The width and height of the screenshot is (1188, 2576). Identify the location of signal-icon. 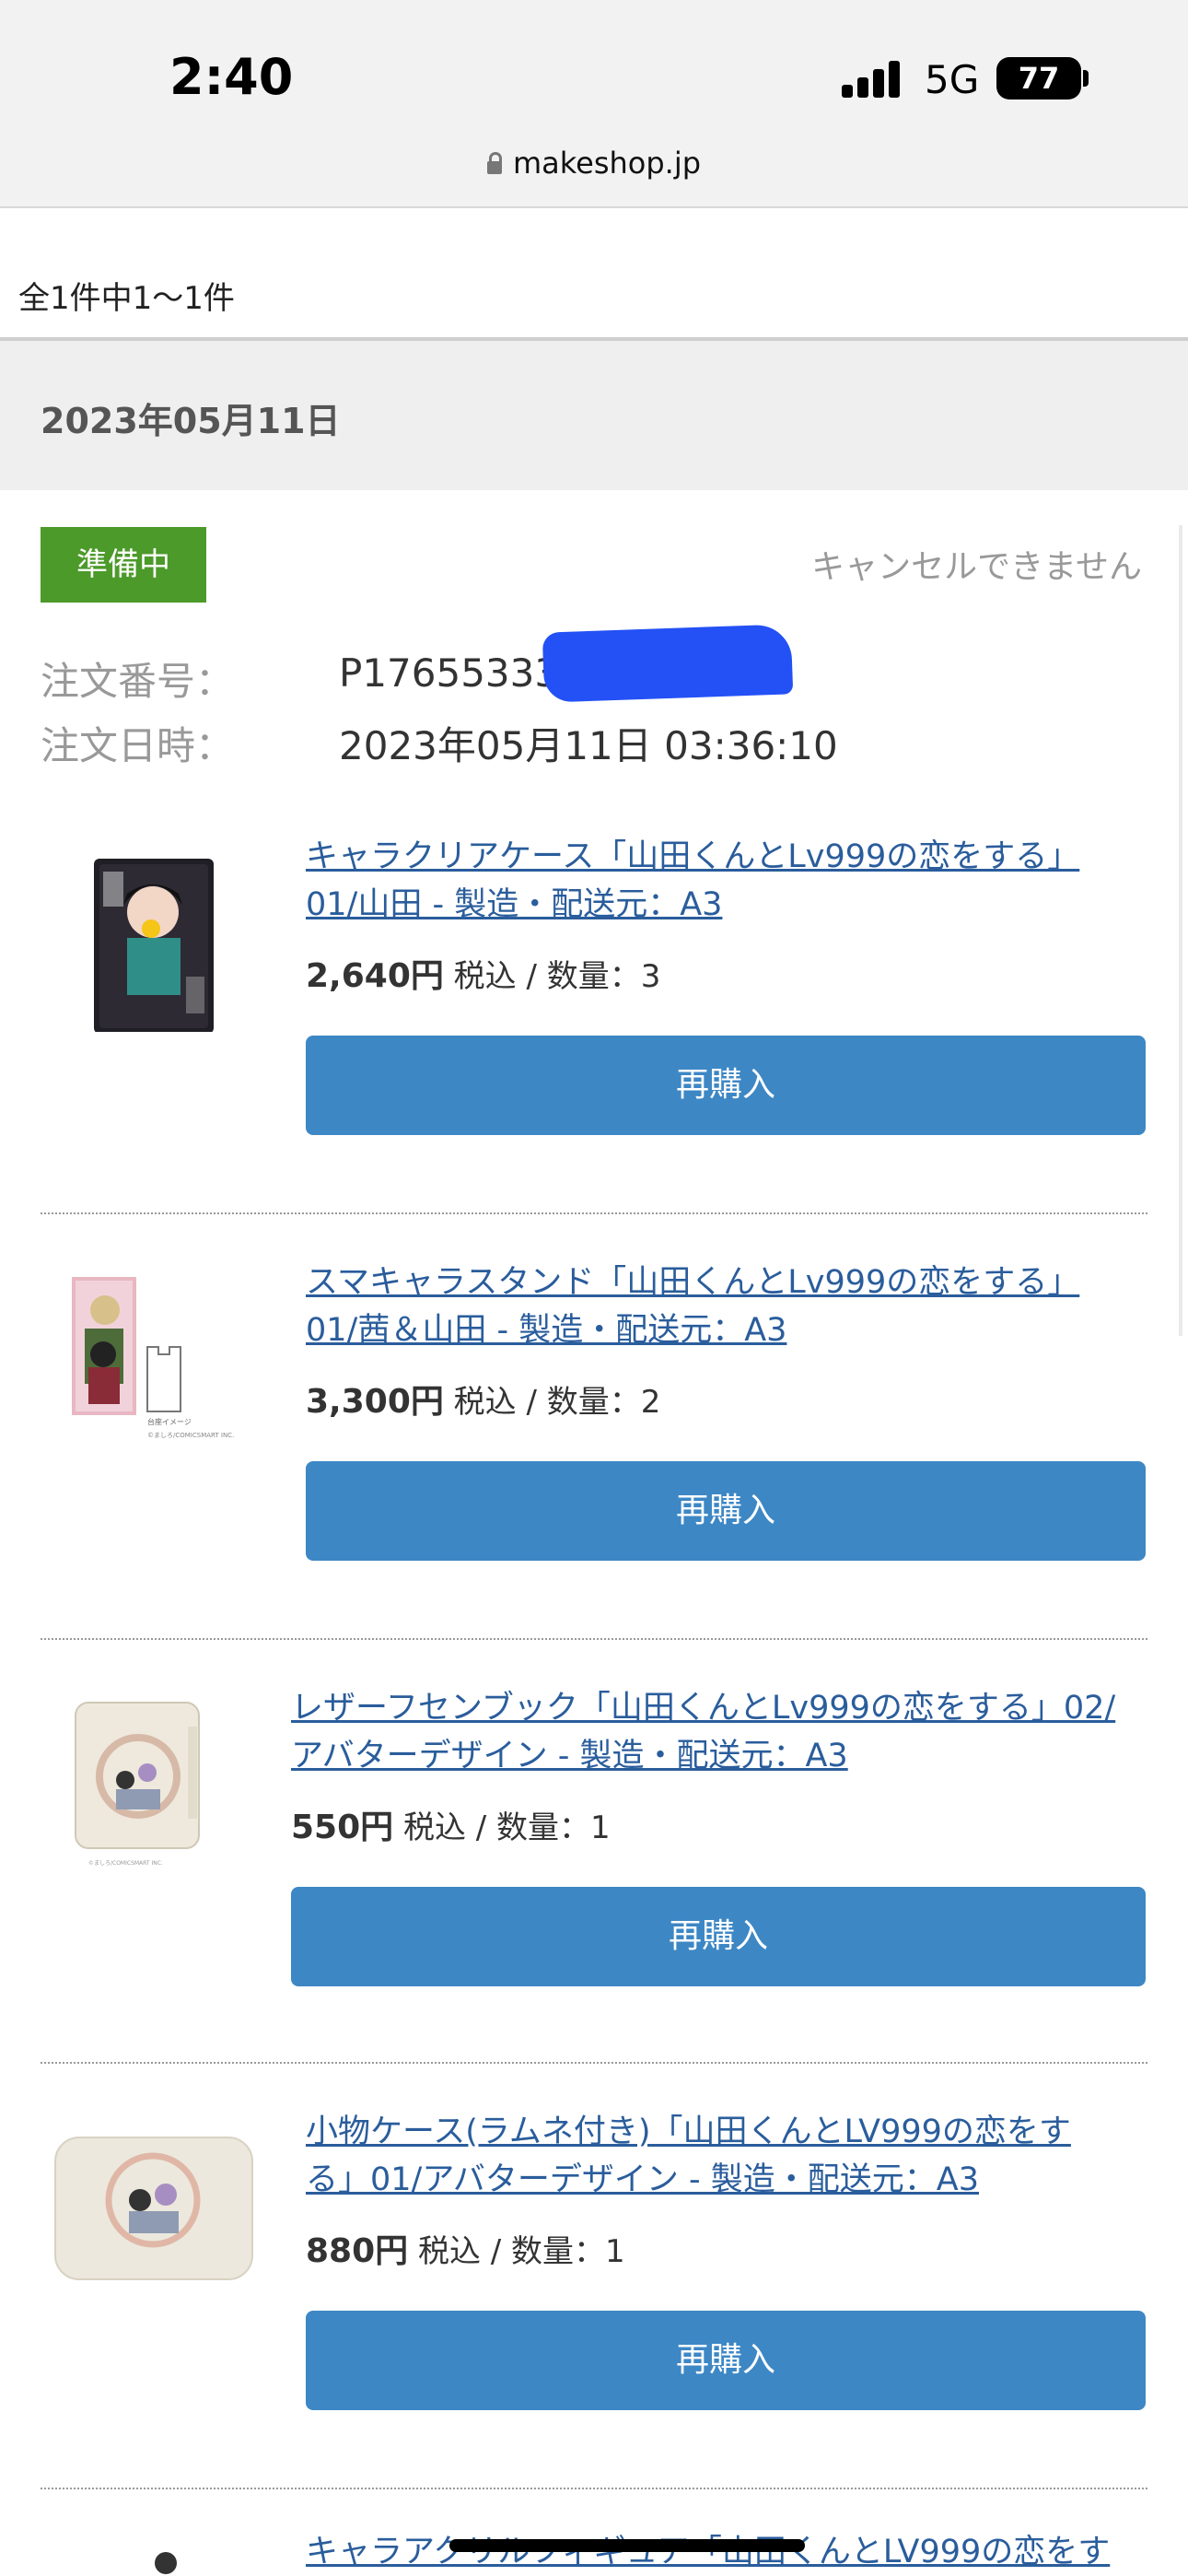
(871, 79).